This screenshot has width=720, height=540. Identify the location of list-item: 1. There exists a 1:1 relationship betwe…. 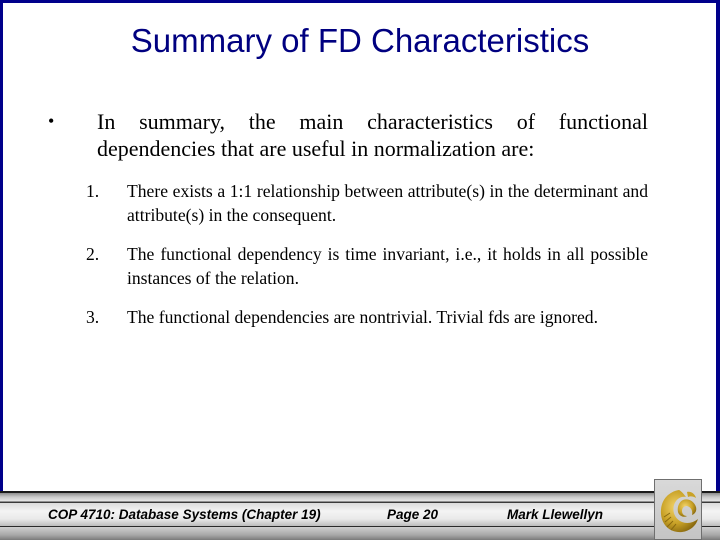
(367, 203).